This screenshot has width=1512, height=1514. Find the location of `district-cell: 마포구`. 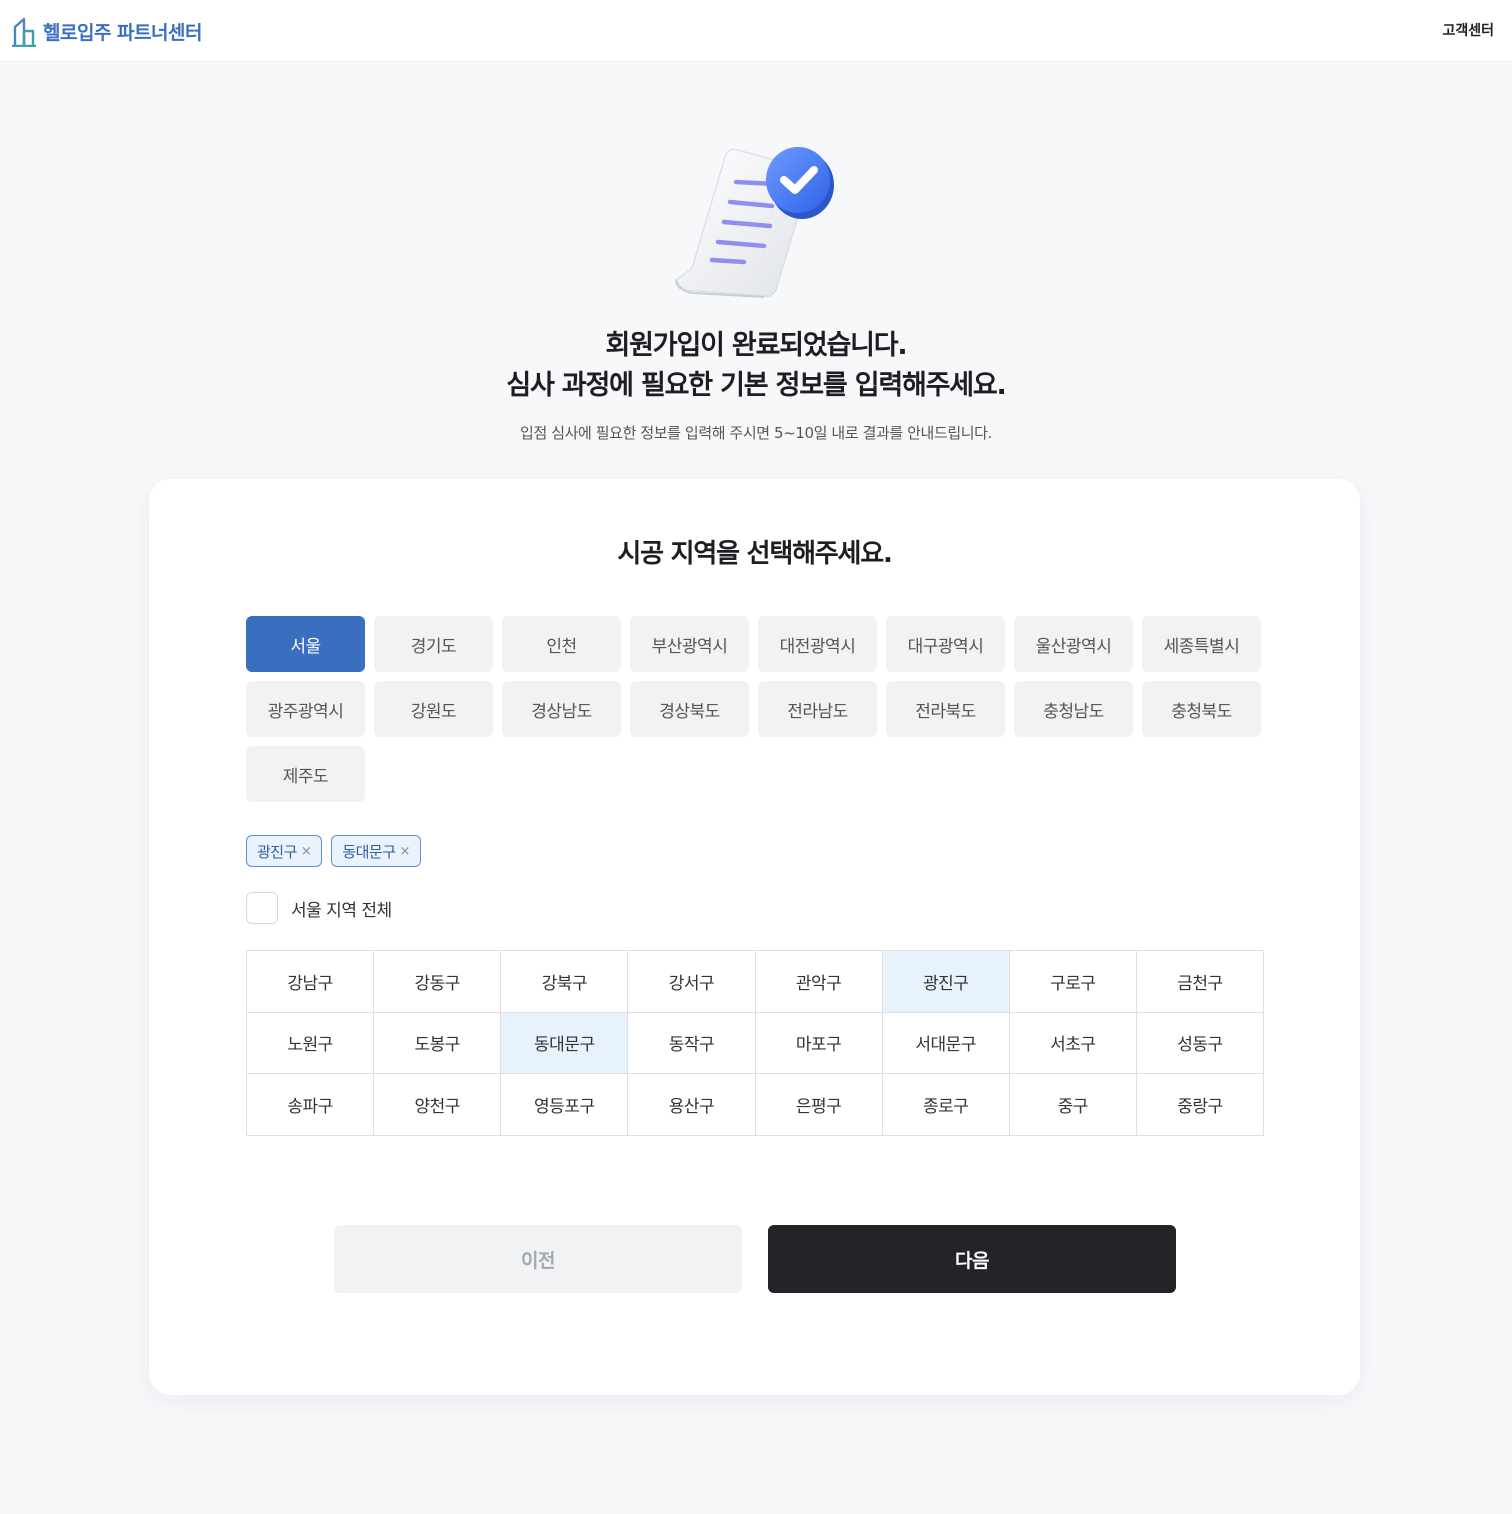

district-cell: 마포구 is located at coordinates (819, 1043).